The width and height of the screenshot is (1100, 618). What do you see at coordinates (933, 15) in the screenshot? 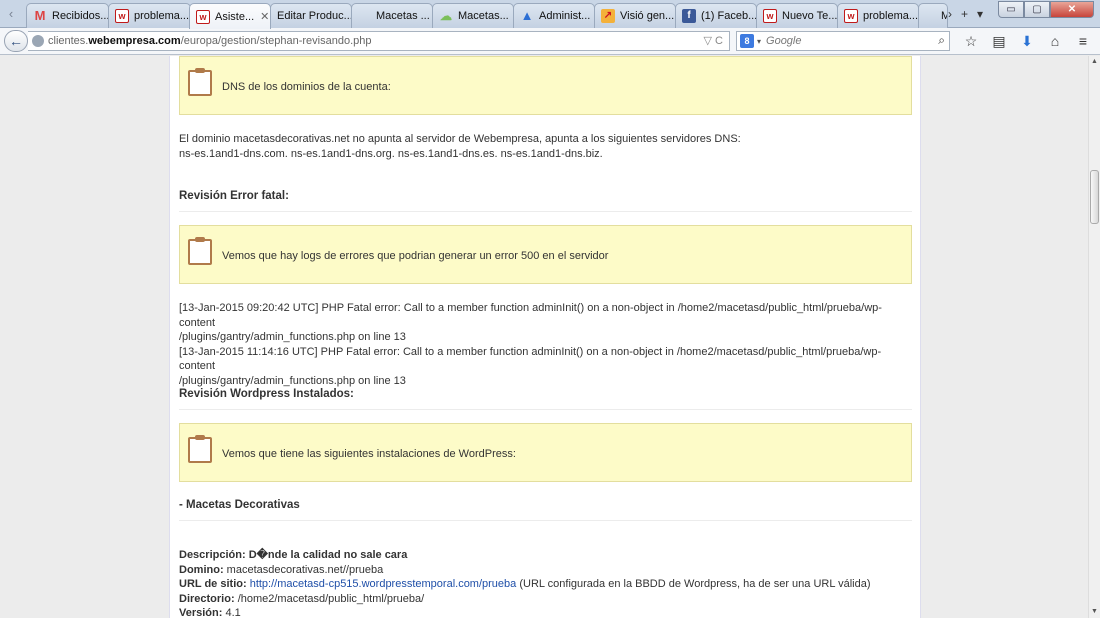
I see `tab-overflow: M` at bounding box center [933, 15].